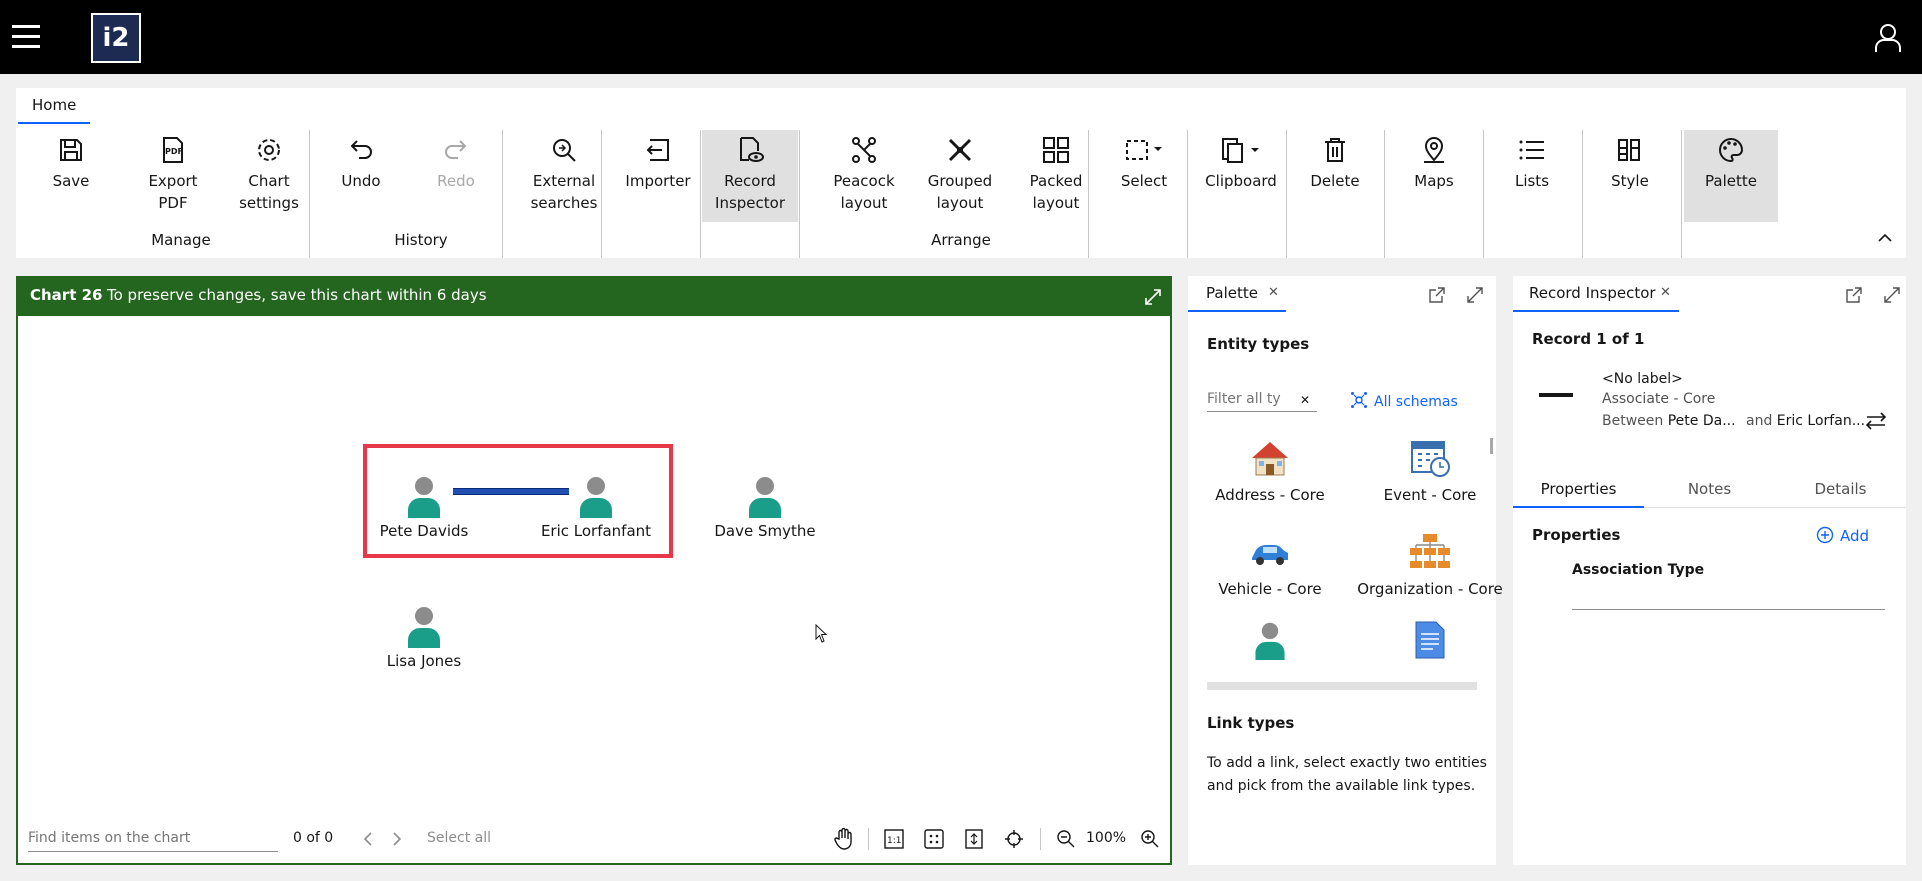  What do you see at coordinates (459, 838) in the screenshot?
I see `select-all-link: Select all` at bounding box center [459, 838].